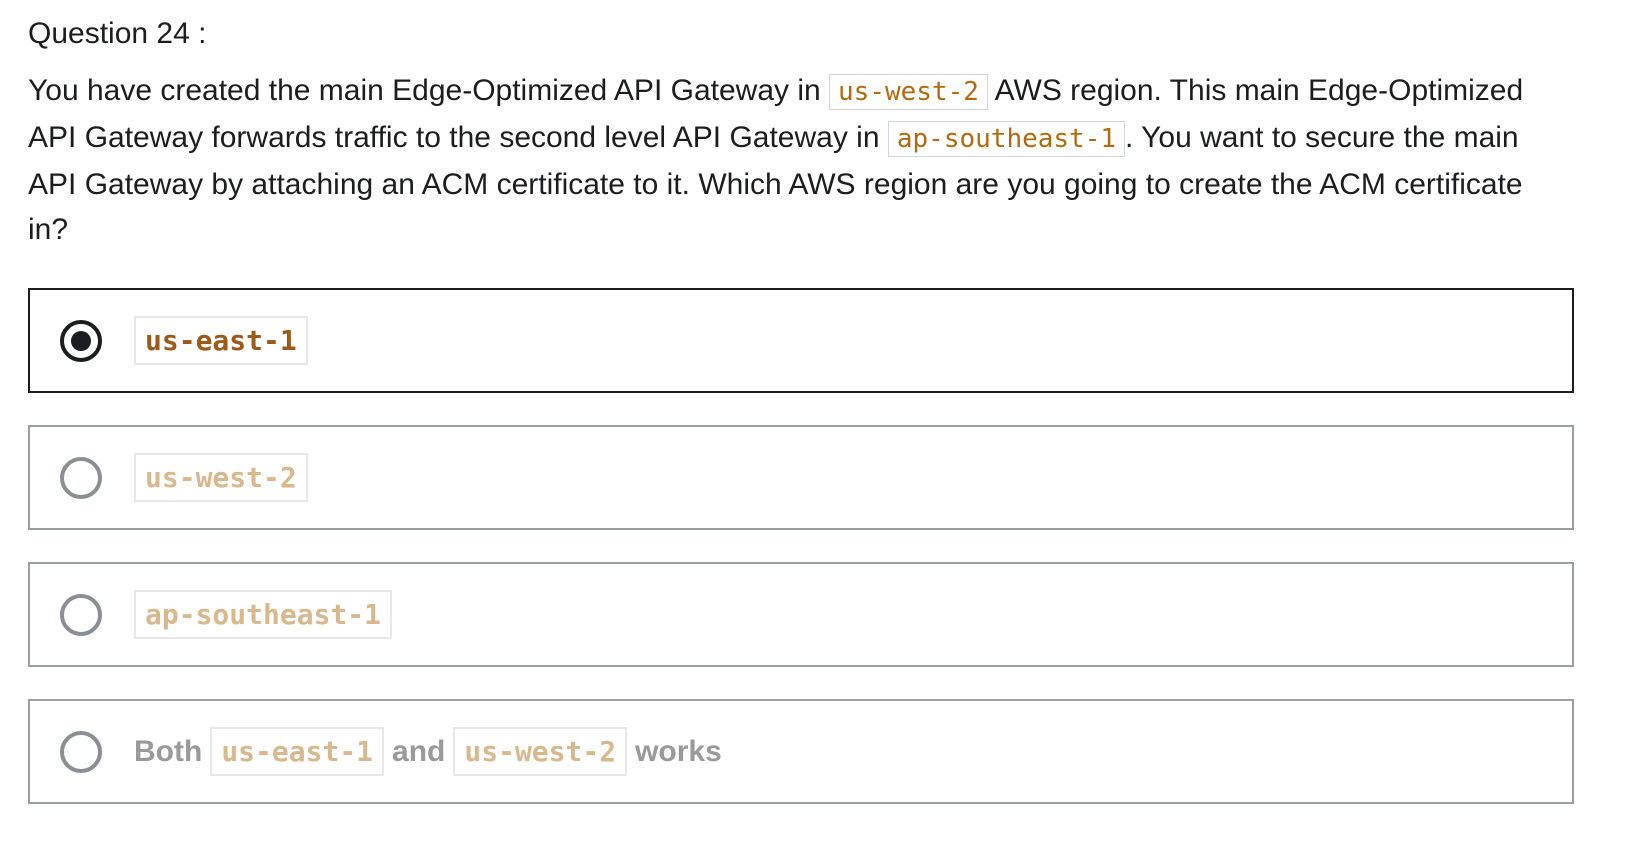 The width and height of the screenshot is (1632, 854). I want to click on option-text: works, so click(678, 751).